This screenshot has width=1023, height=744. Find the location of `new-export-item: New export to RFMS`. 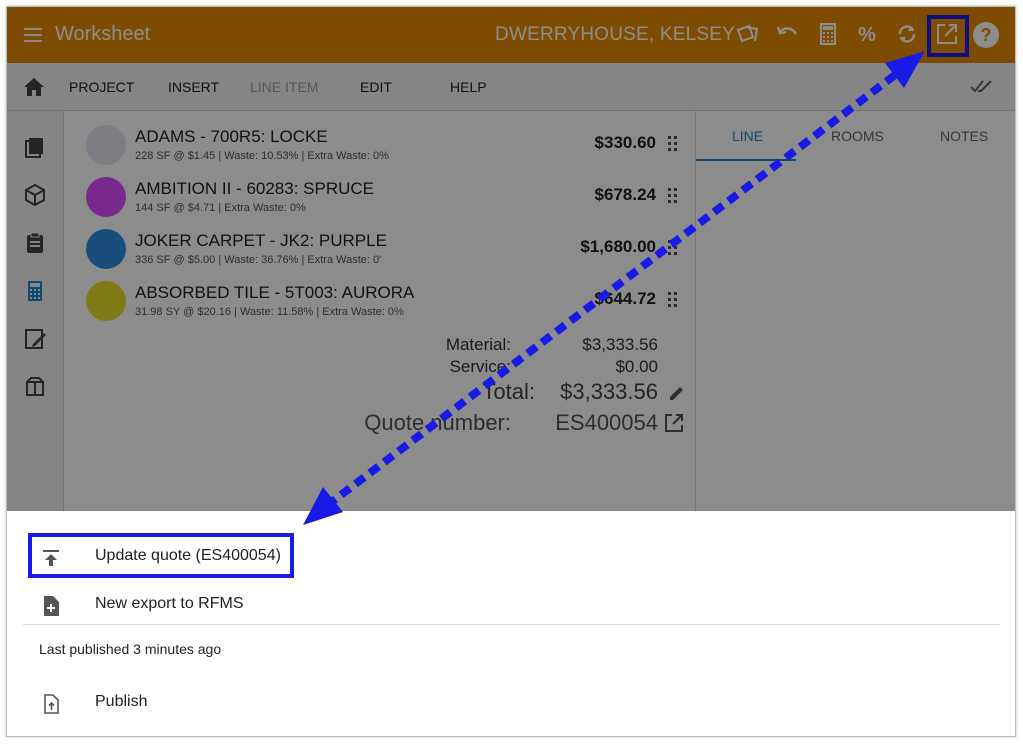

new-export-item: New export to RFMS is located at coordinates (511, 605).